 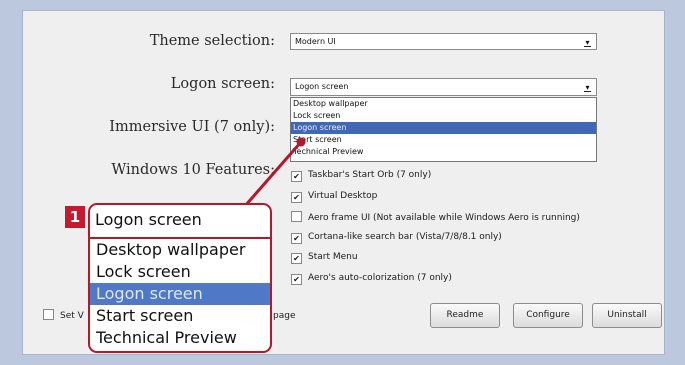 I want to click on callout-option-start-screen: Start screen, so click(x=145, y=315).